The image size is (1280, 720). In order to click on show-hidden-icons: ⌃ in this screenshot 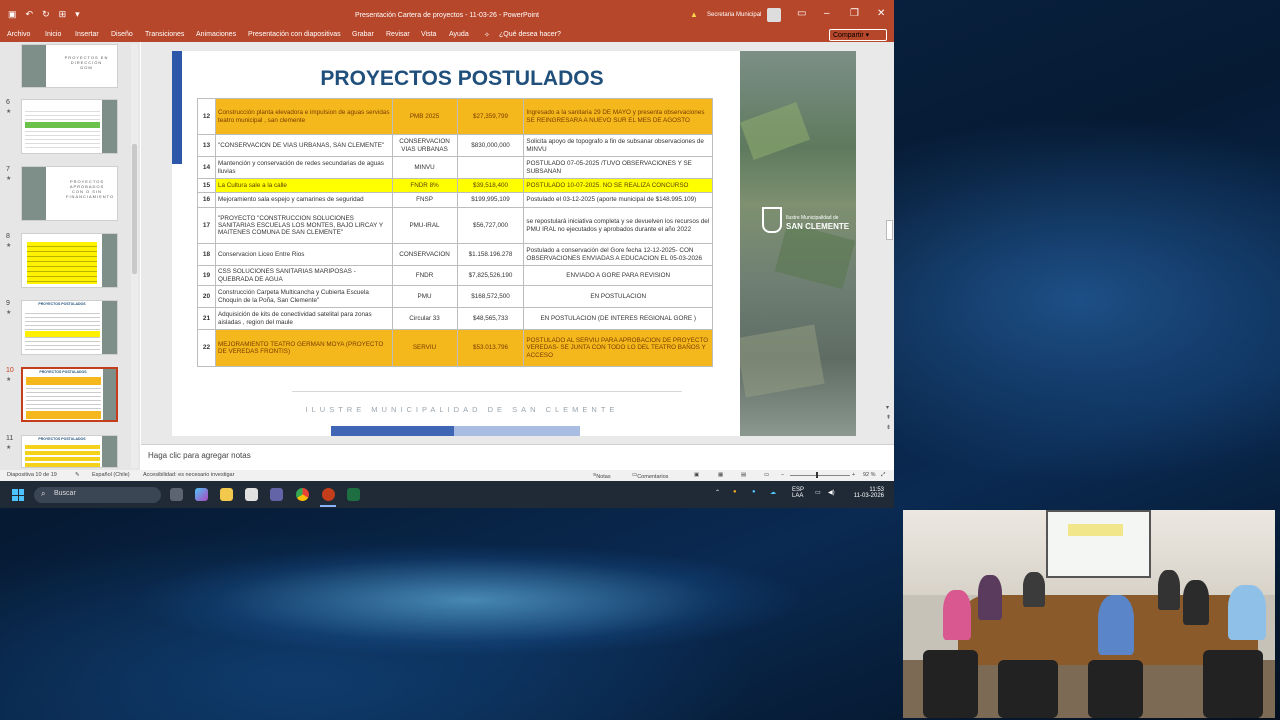, I will do `click(717, 492)`.